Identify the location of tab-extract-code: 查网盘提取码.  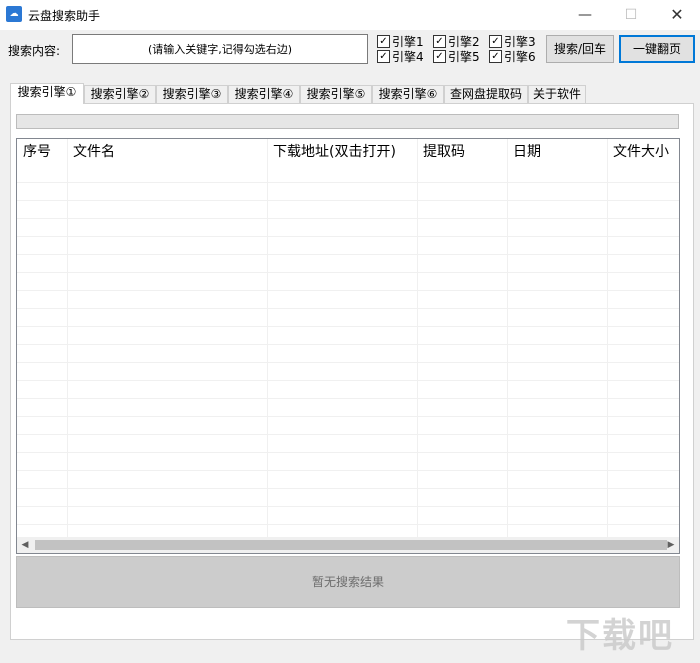
(486, 94).